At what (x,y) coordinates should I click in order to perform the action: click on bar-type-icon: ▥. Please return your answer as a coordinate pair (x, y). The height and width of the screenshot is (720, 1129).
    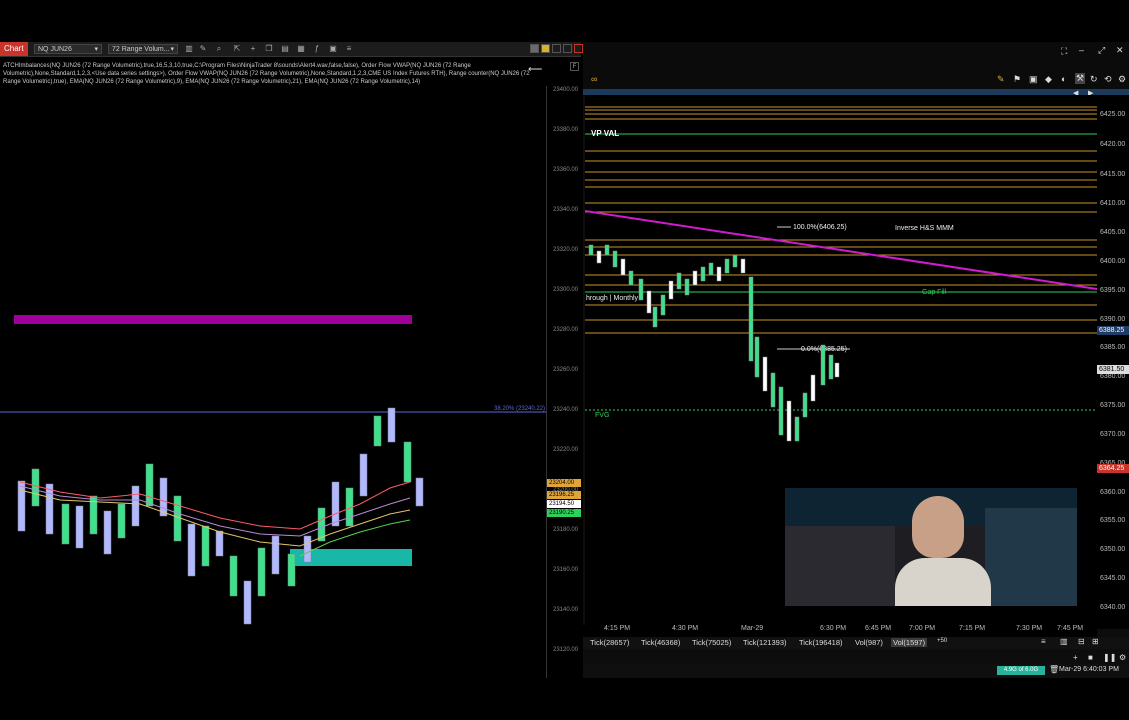
    Looking at the image, I should click on (189, 49).